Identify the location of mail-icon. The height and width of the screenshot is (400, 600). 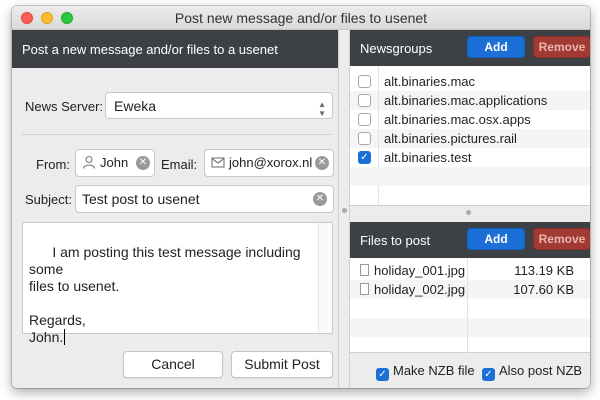
(218, 162).